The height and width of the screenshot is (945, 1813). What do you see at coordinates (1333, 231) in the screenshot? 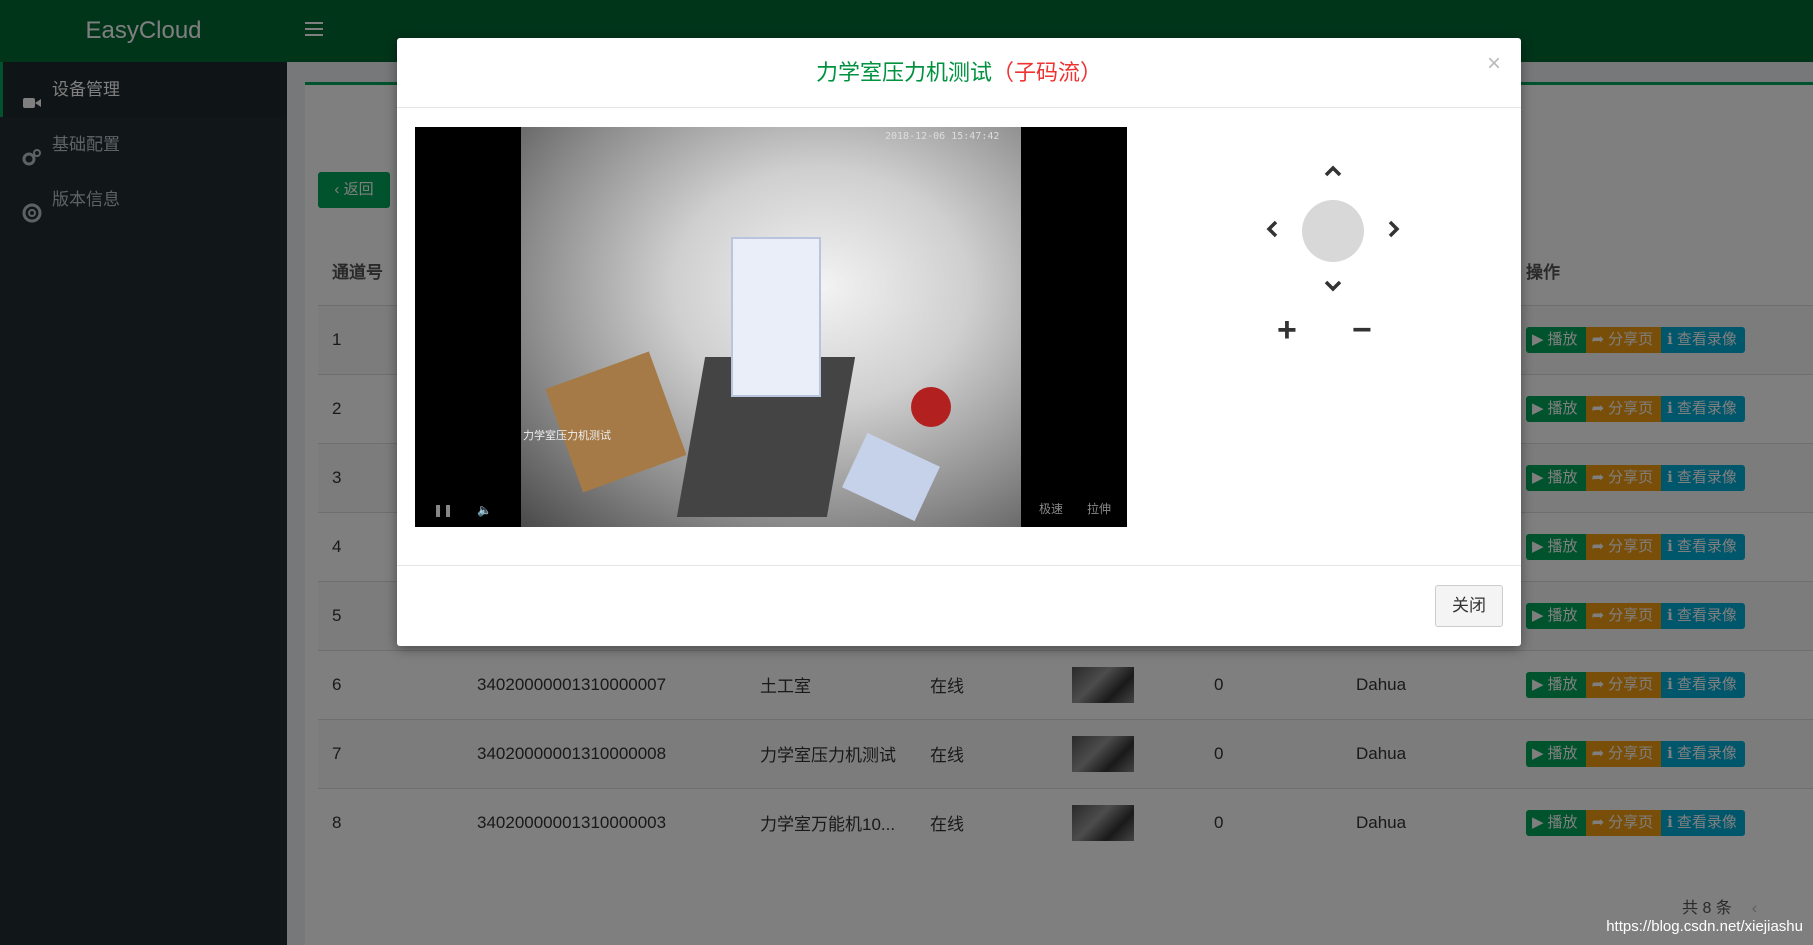
I see `ptz-center-button` at bounding box center [1333, 231].